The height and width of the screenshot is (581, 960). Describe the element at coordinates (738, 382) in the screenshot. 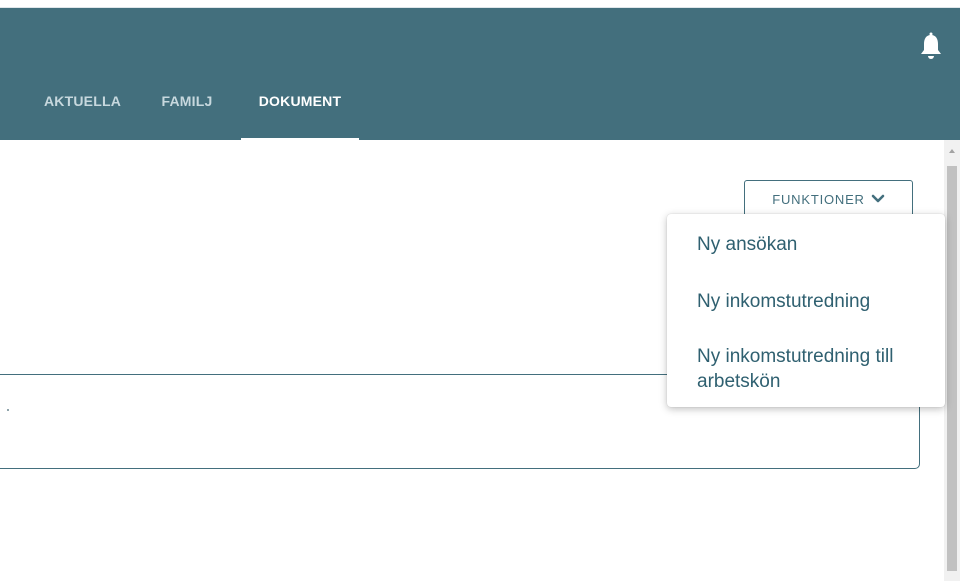

I see `menu-item-ny-inkomstutredning-till-arbetskon-line2: arbetskön` at that location.